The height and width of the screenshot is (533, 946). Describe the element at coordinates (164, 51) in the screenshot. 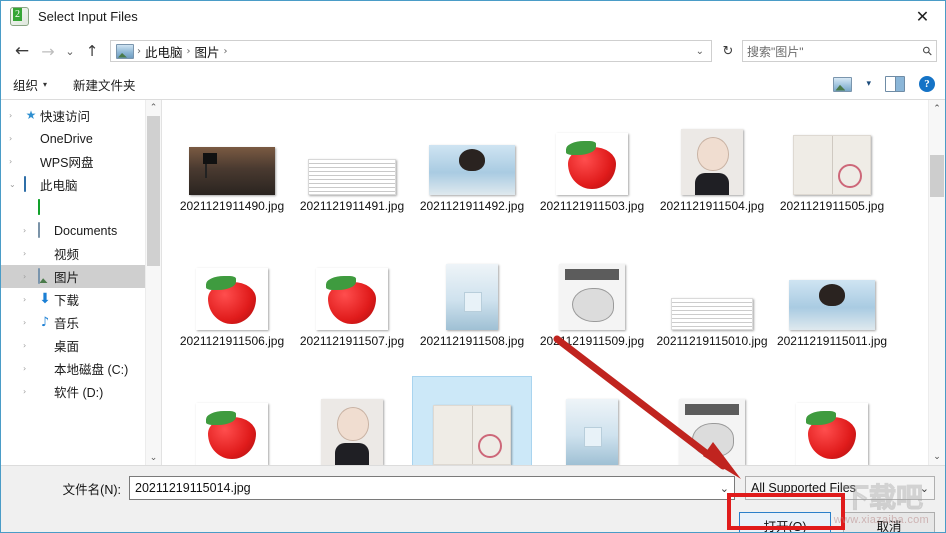

I see `breadcrumb-item-0: 此电脑` at that location.